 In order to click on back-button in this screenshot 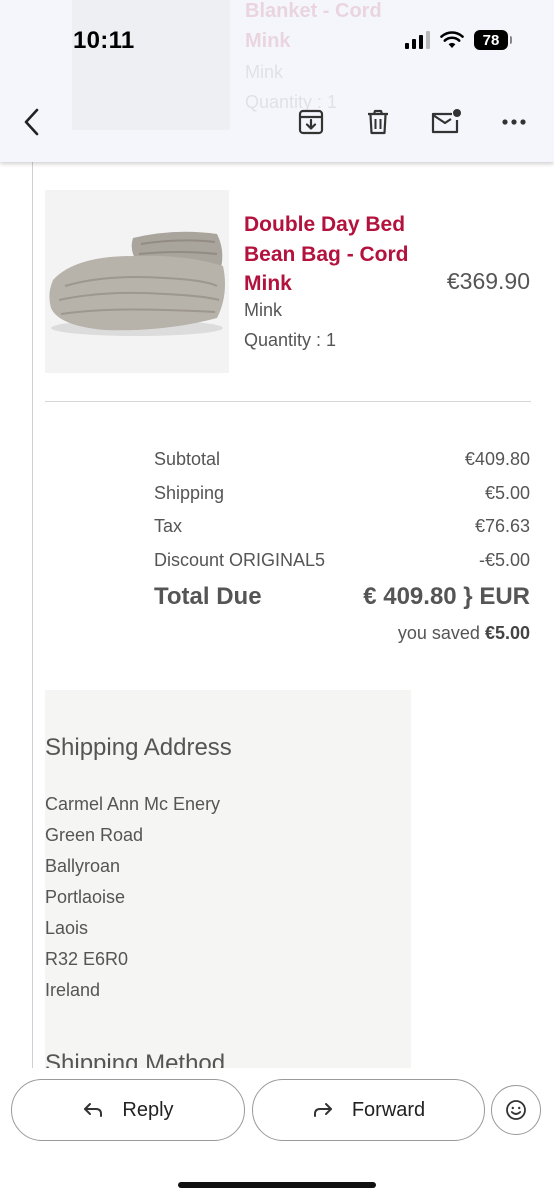, I will do `click(32, 122)`.